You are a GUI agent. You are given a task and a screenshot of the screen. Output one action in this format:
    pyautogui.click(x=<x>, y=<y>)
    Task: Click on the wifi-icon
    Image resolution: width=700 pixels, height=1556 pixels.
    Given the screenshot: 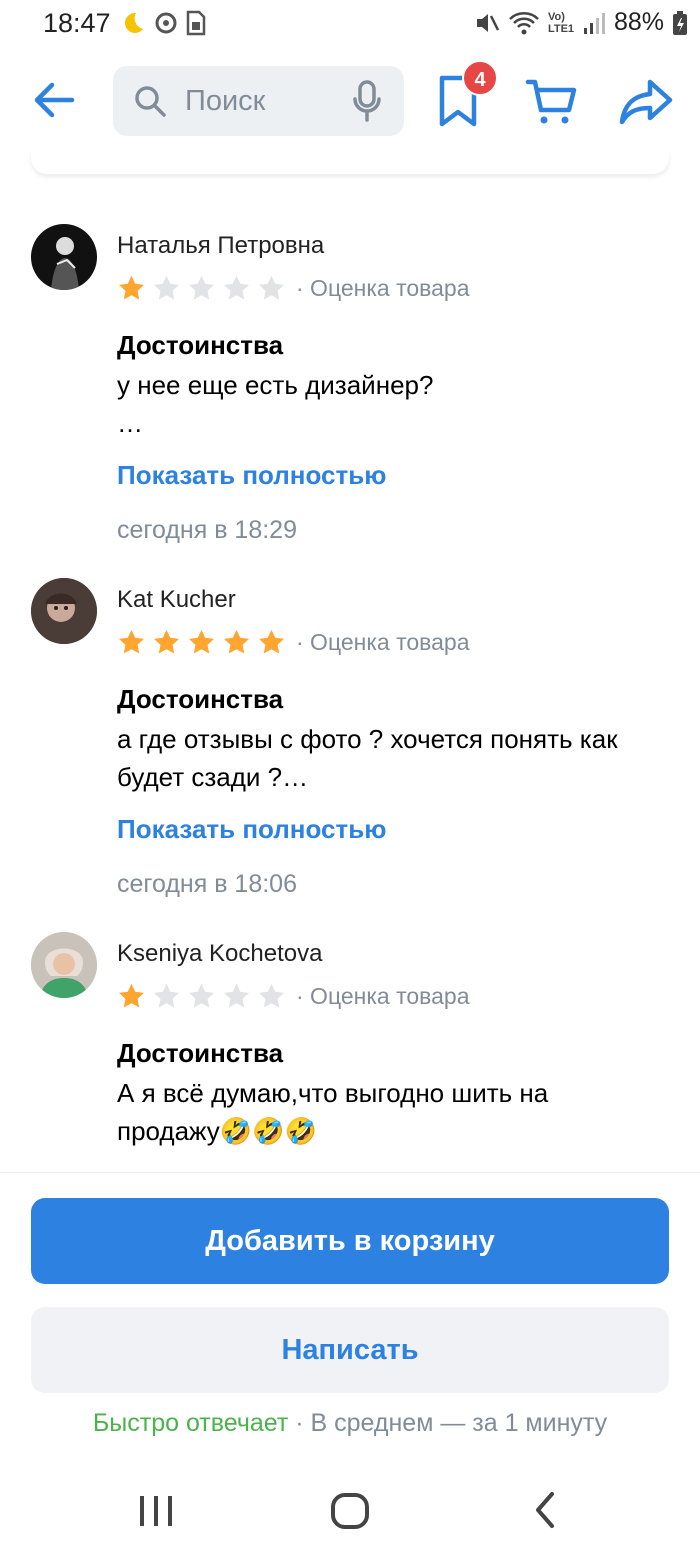 What is the action you would take?
    pyautogui.click(x=524, y=22)
    